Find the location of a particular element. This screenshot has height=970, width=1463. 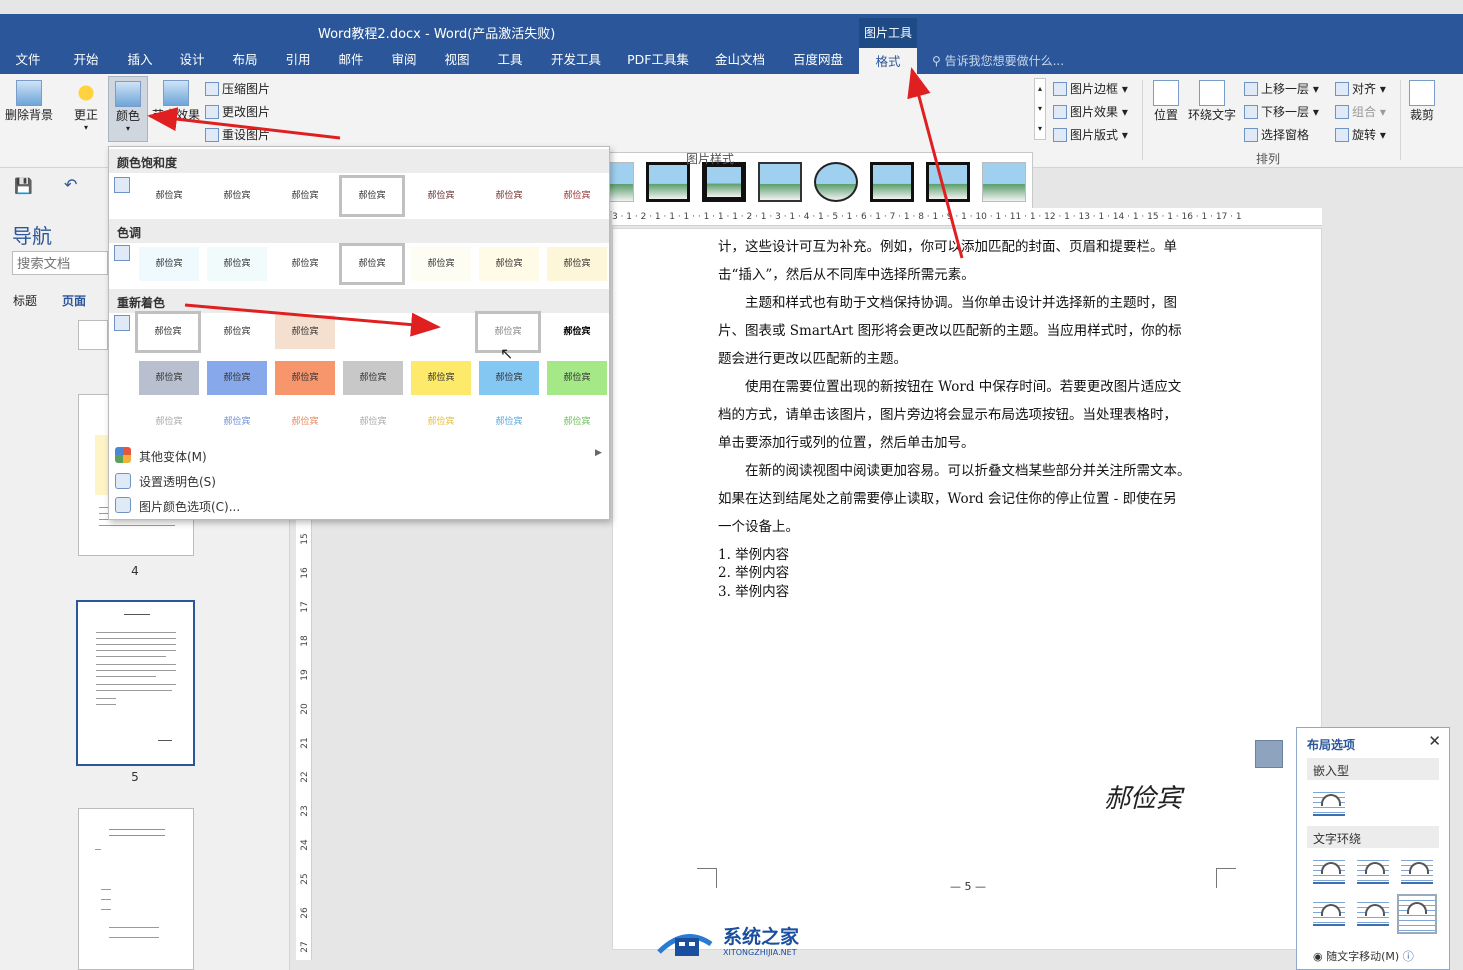

tab-file: 文件 is located at coordinates (28, 61).